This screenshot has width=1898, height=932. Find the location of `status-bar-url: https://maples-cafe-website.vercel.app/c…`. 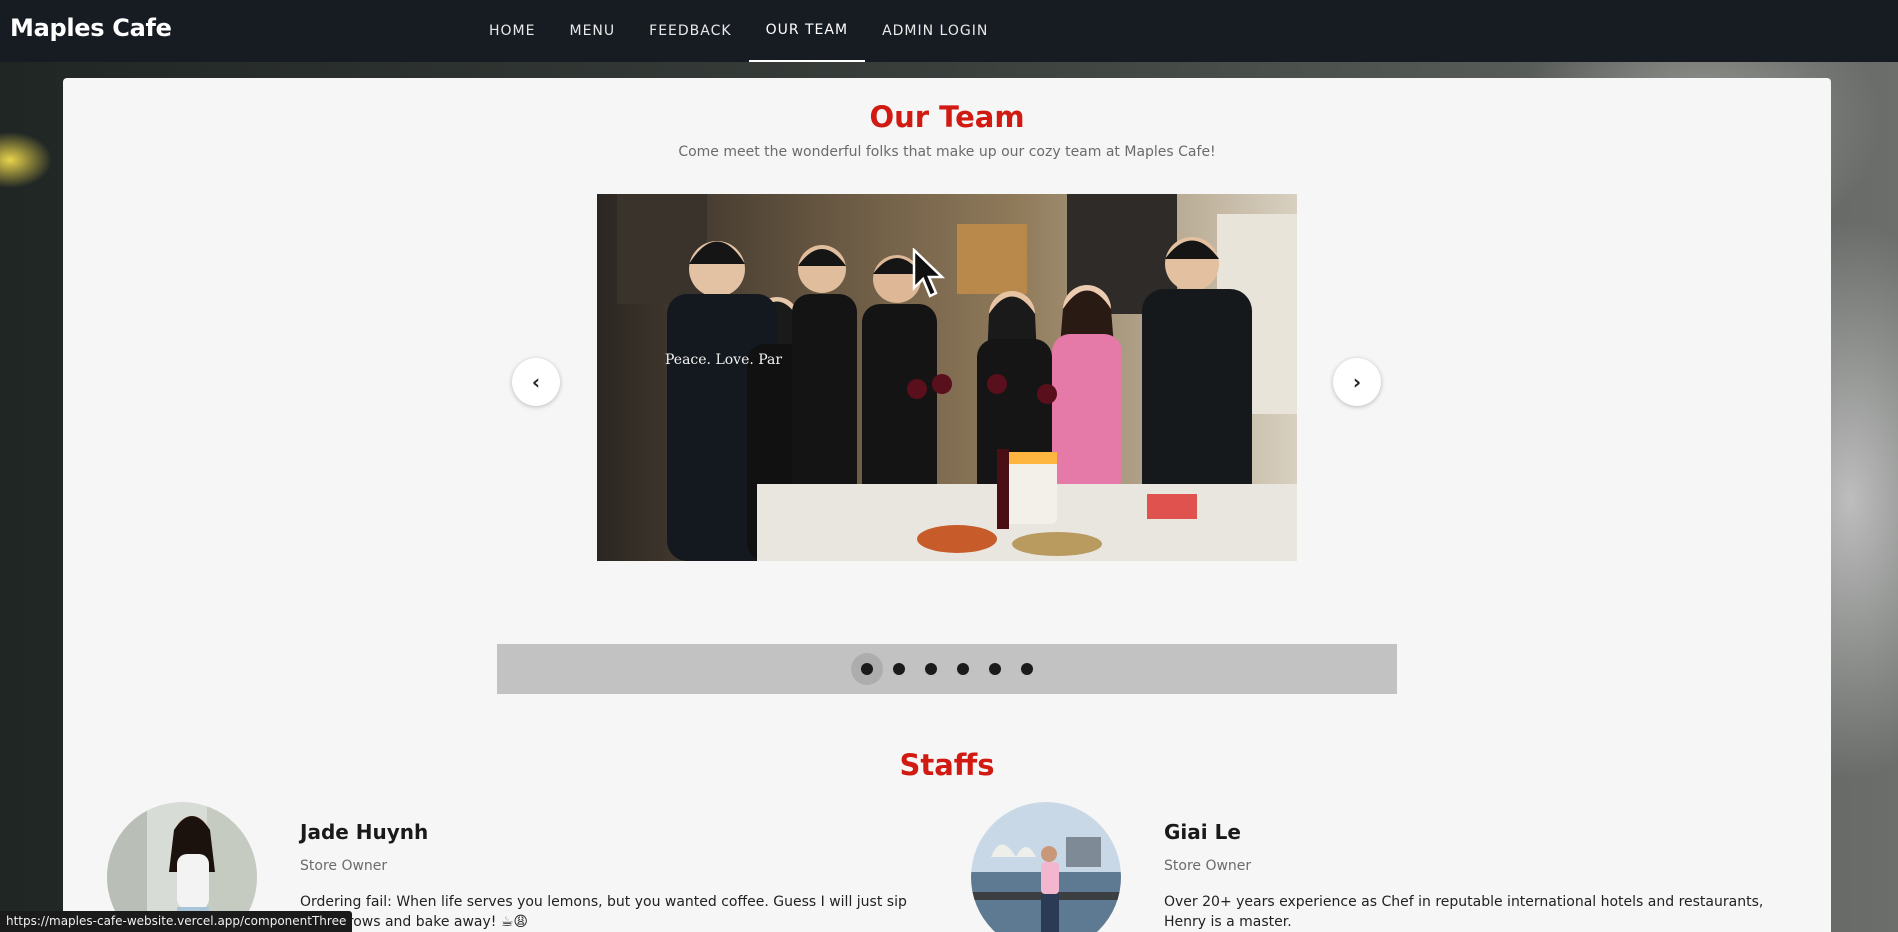

status-bar-url: https://maples-cafe-website.vercel.app/c… is located at coordinates (176, 921).